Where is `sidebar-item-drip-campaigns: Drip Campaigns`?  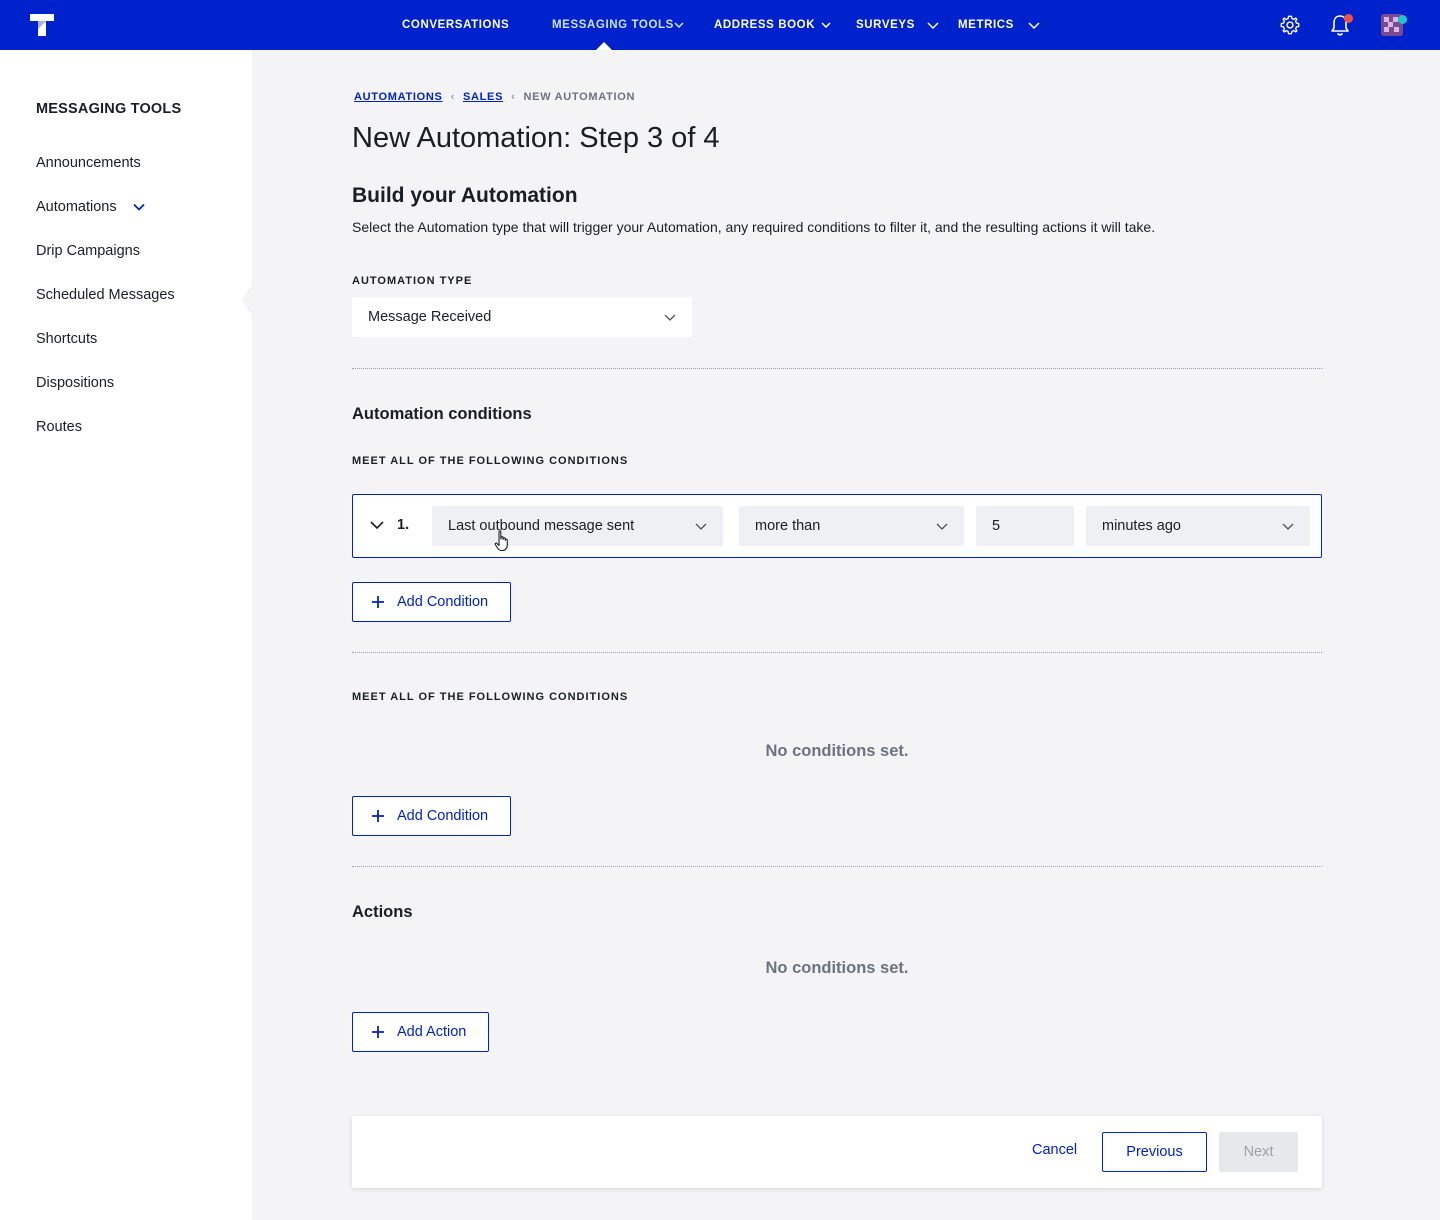 sidebar-item-drip-campaigns: Drip Campaigns is located at coordinates (88, 251).